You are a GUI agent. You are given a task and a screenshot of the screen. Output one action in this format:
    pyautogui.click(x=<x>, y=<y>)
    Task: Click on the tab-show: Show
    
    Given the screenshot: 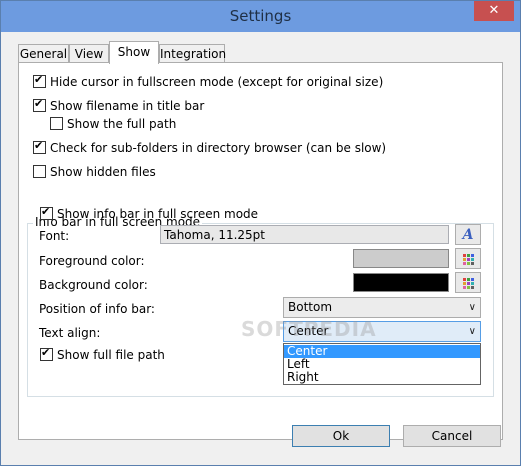 What is the action you would take?
    pyautogui.click(x=134, y=52)
    